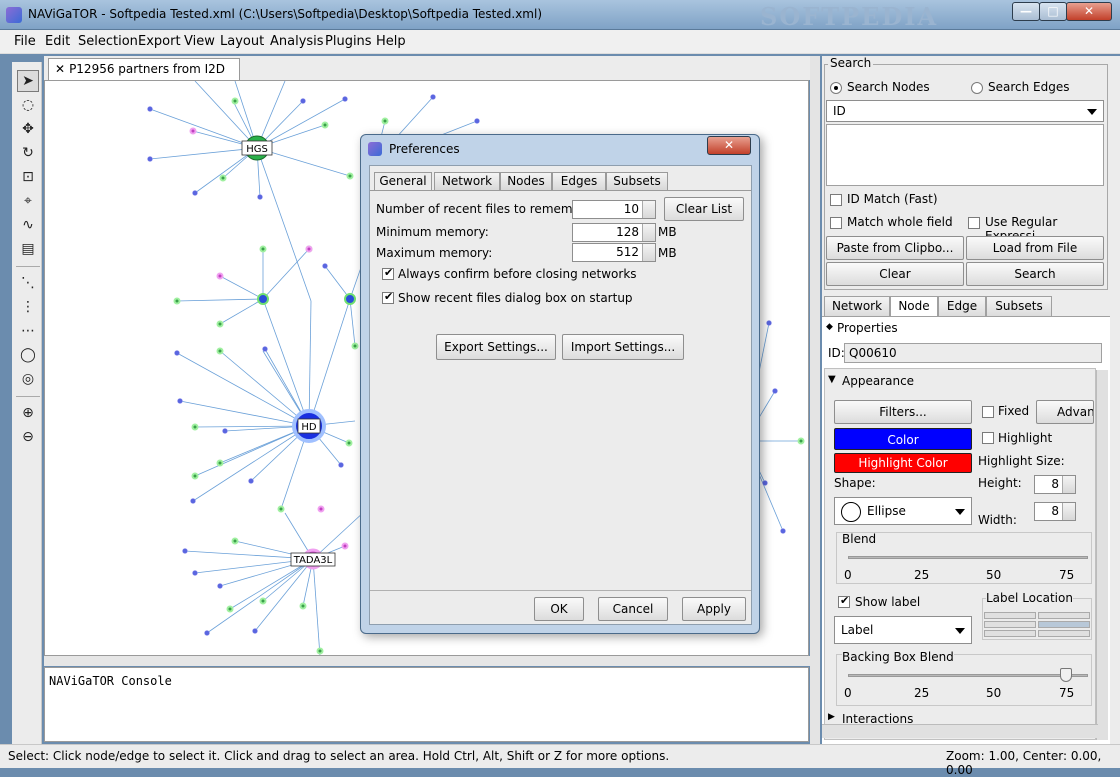 Image resolution: width=1120 pixels, height=777 pixels. Describe the element at coordinates (829, 327) in the screenshot. I see `collapse-arrow-icon: ◆` at that location.